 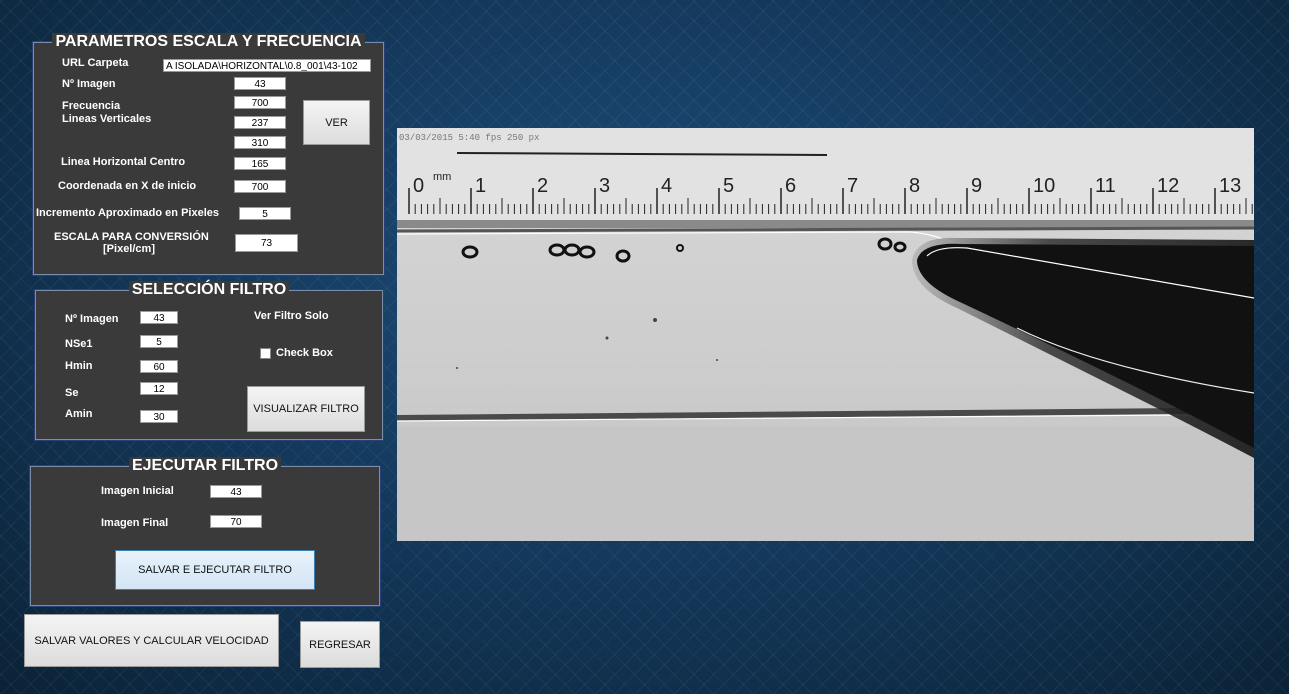 What do you see at coordinates (129, 249) in the screenshot?
I see `escala-label-line2: [Pixel/cm]` at bounding box center [129, 249].